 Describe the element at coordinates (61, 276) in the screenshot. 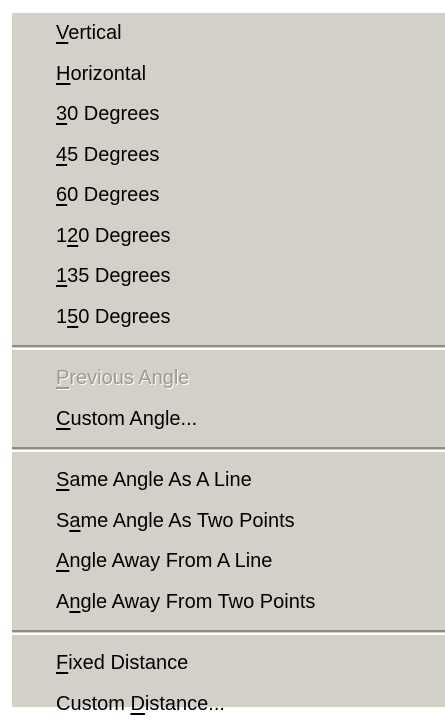

I see `menu-item-accelerator-key: 1` at that location.